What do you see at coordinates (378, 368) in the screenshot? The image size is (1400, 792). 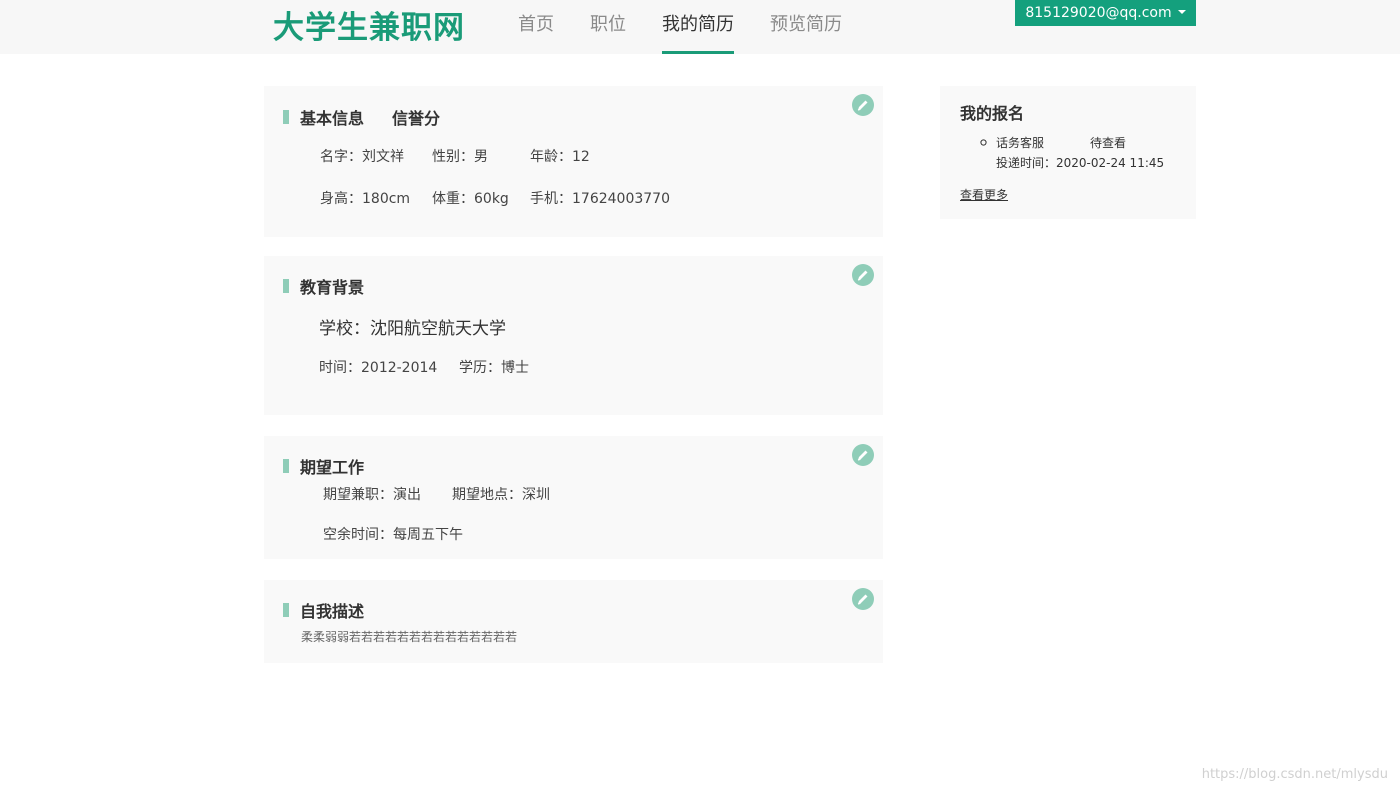 I see `study-time-field: 时间：2012-2014` at bounding box center [378, 368].